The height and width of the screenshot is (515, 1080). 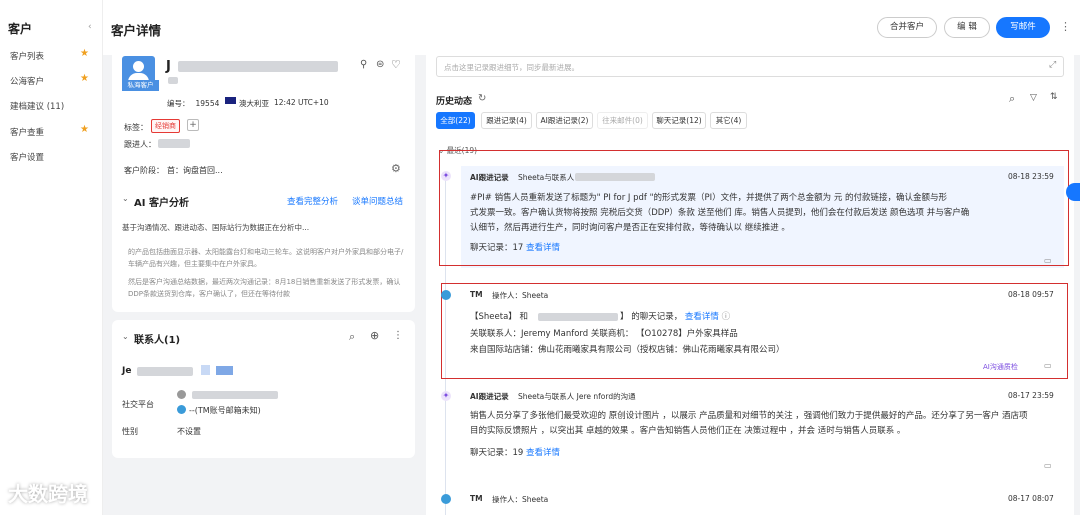 I want to click on redacted-contact-name, so click(x=165, y=371).